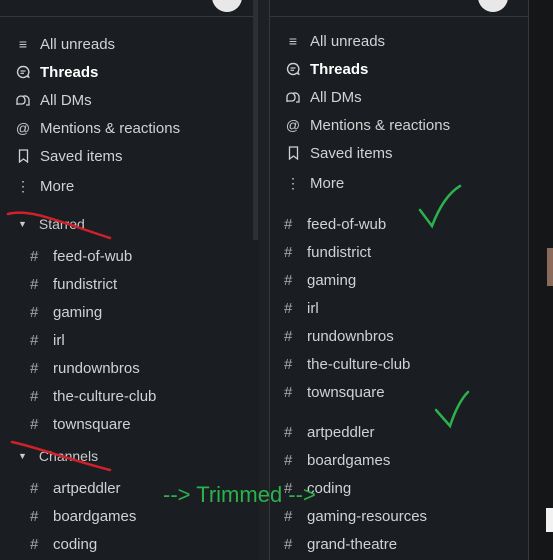 The image size is (553, 560). What do you see at coordinates (550, 267) in the screenshot?
I see `partial-avatar` at bounding box center [550, 267].